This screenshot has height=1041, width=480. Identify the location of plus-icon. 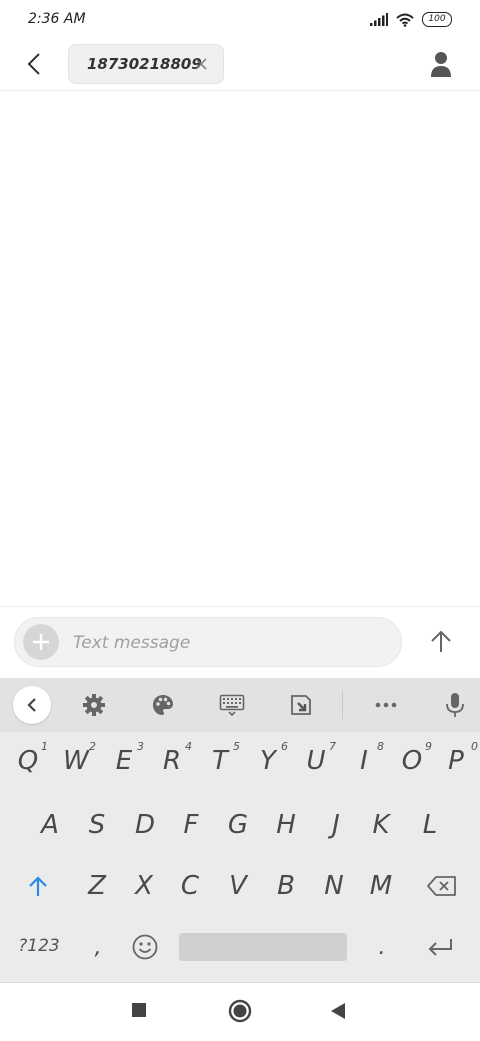
(41, 642).